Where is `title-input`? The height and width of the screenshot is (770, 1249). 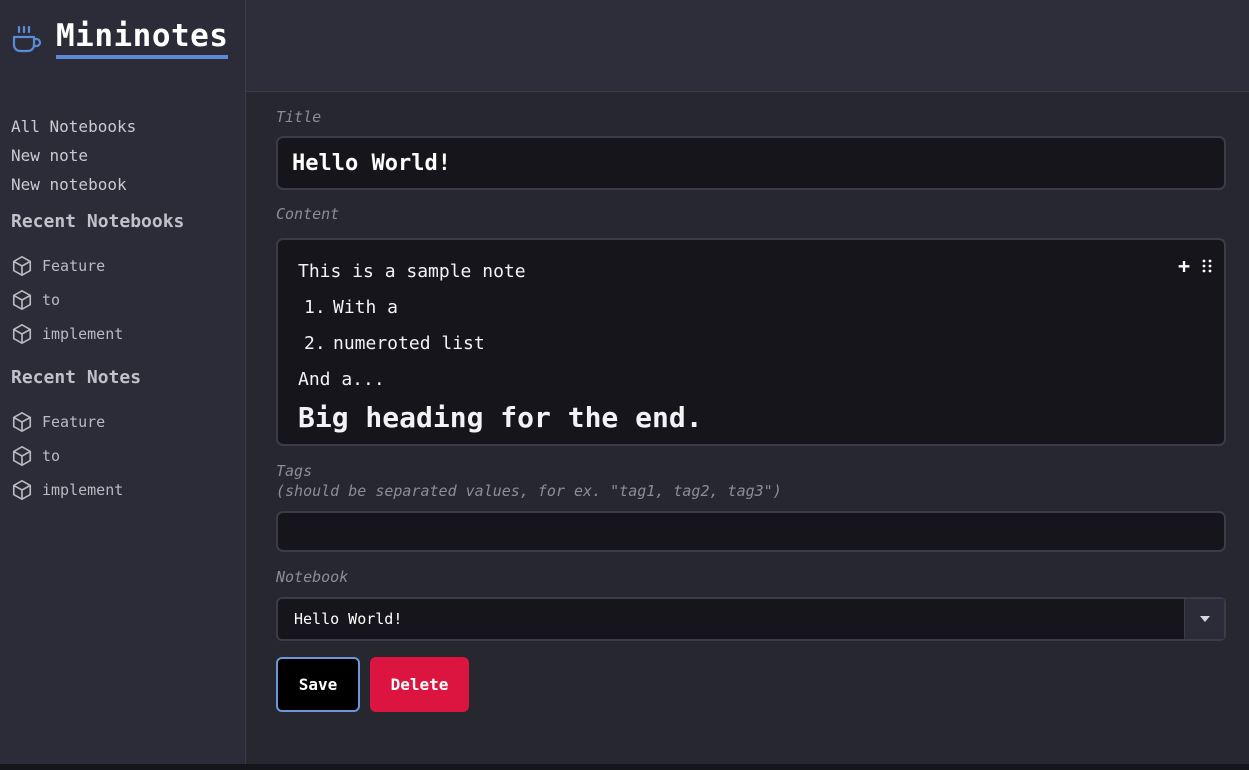 title-input is located at coordinates (751, 163).